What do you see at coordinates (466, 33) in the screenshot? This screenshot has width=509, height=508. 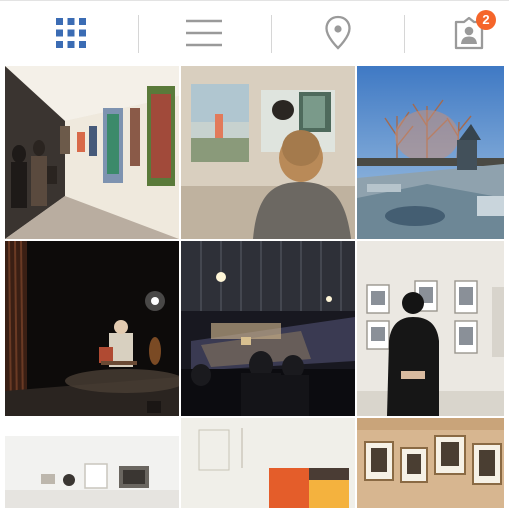 I see `tab-tagged: 2` at bounding box center [466, 33].